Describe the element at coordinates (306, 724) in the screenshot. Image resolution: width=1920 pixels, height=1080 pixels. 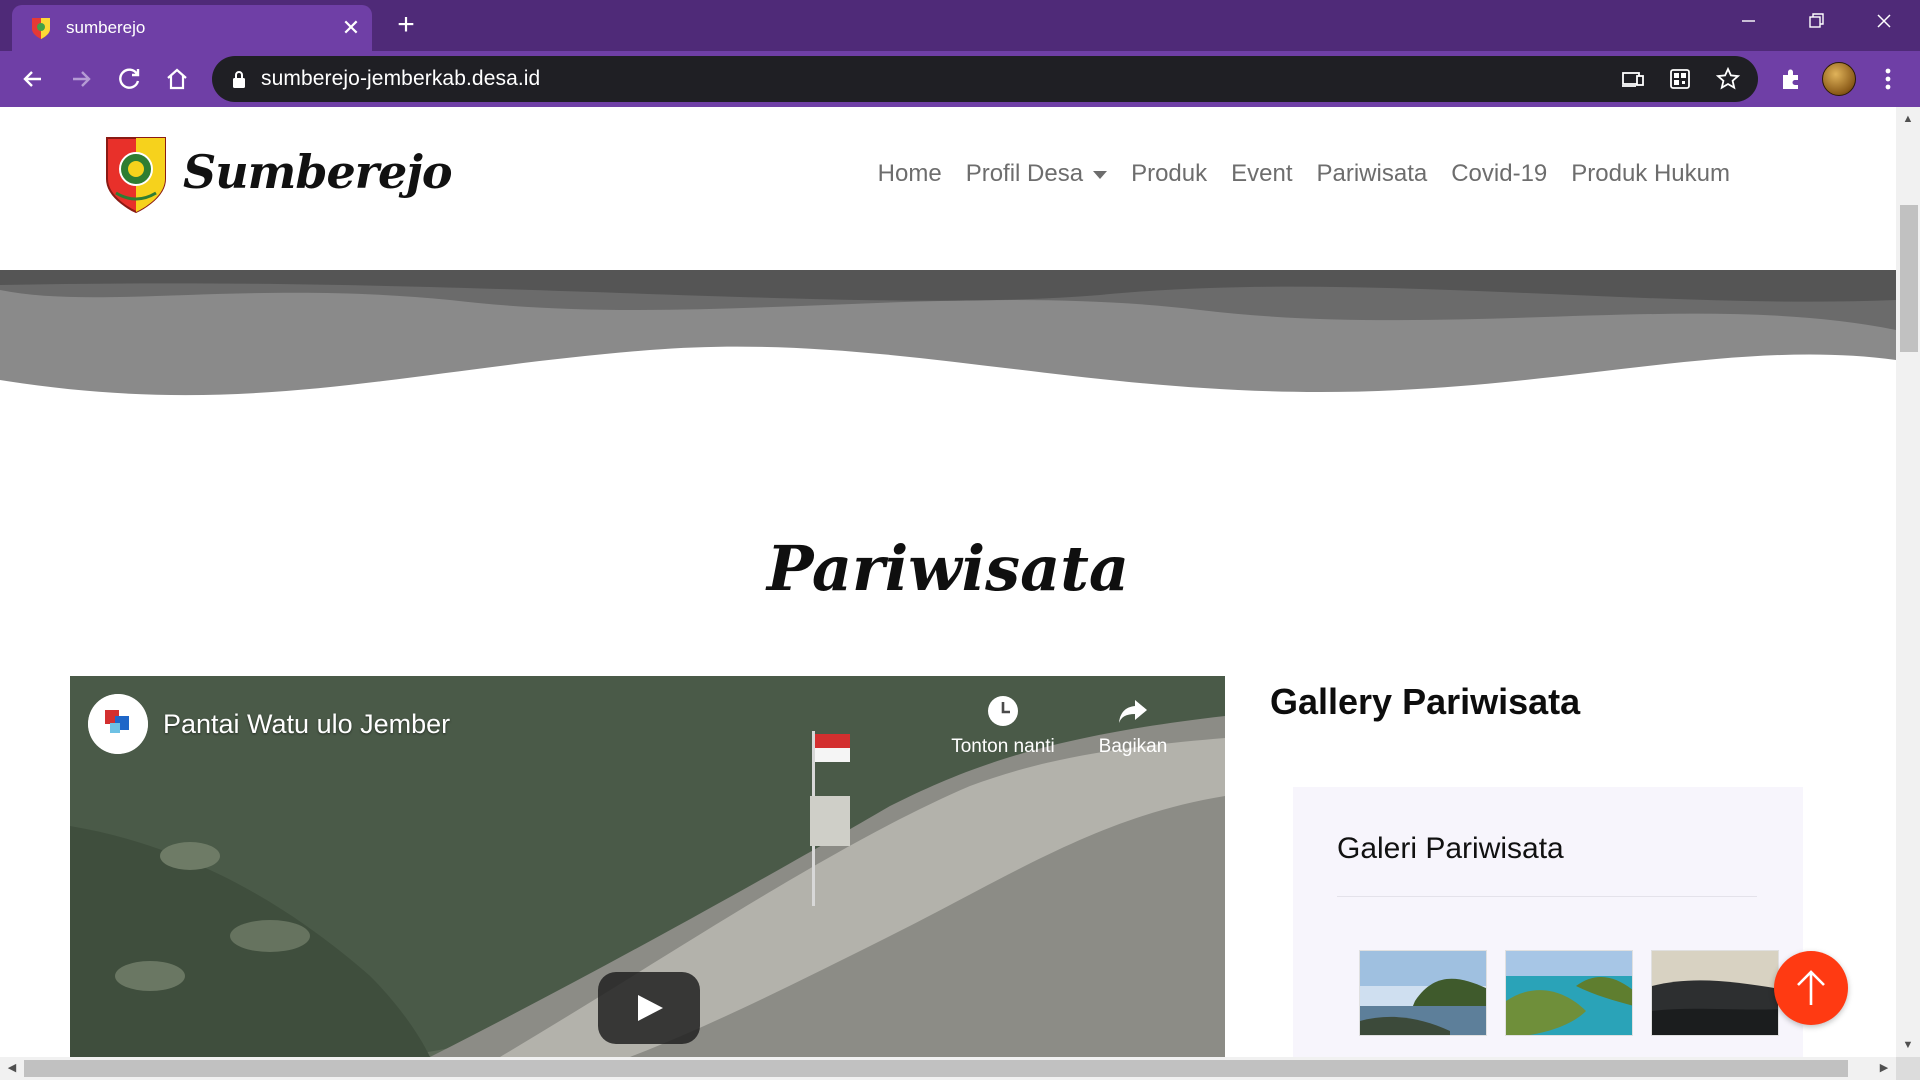
I see `video-title: Pantai Watu ulo Jember` at that location.